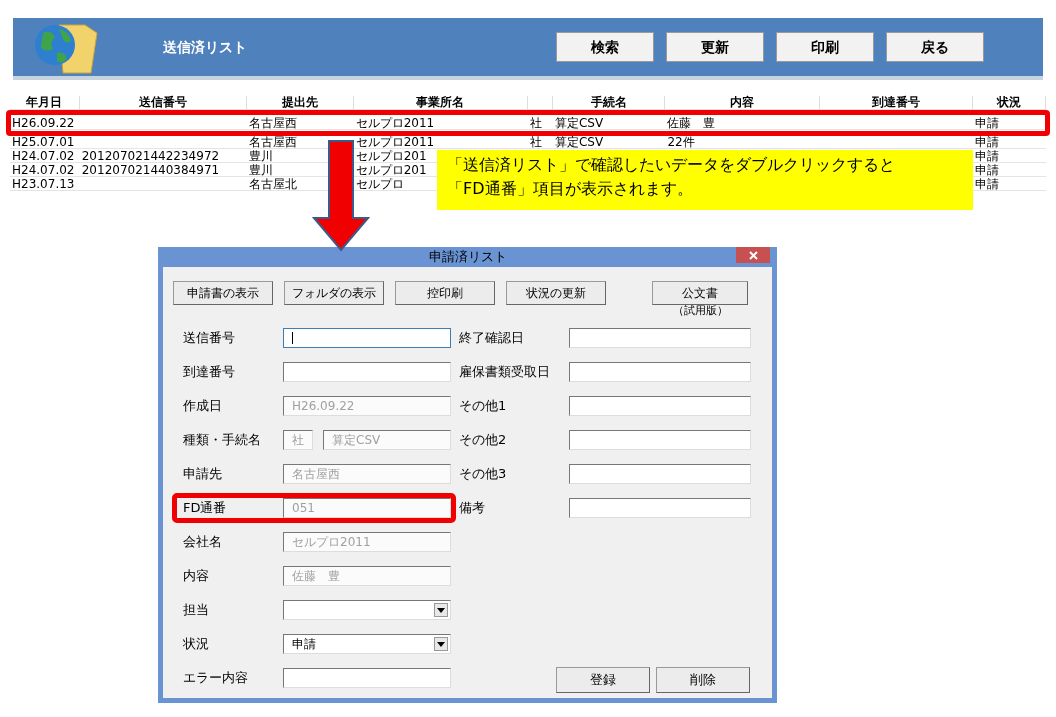 Image resolution: width=1056 pixels, height=717 pixels. I want to click on window-title: 送信済リスト, so click(205, 47).